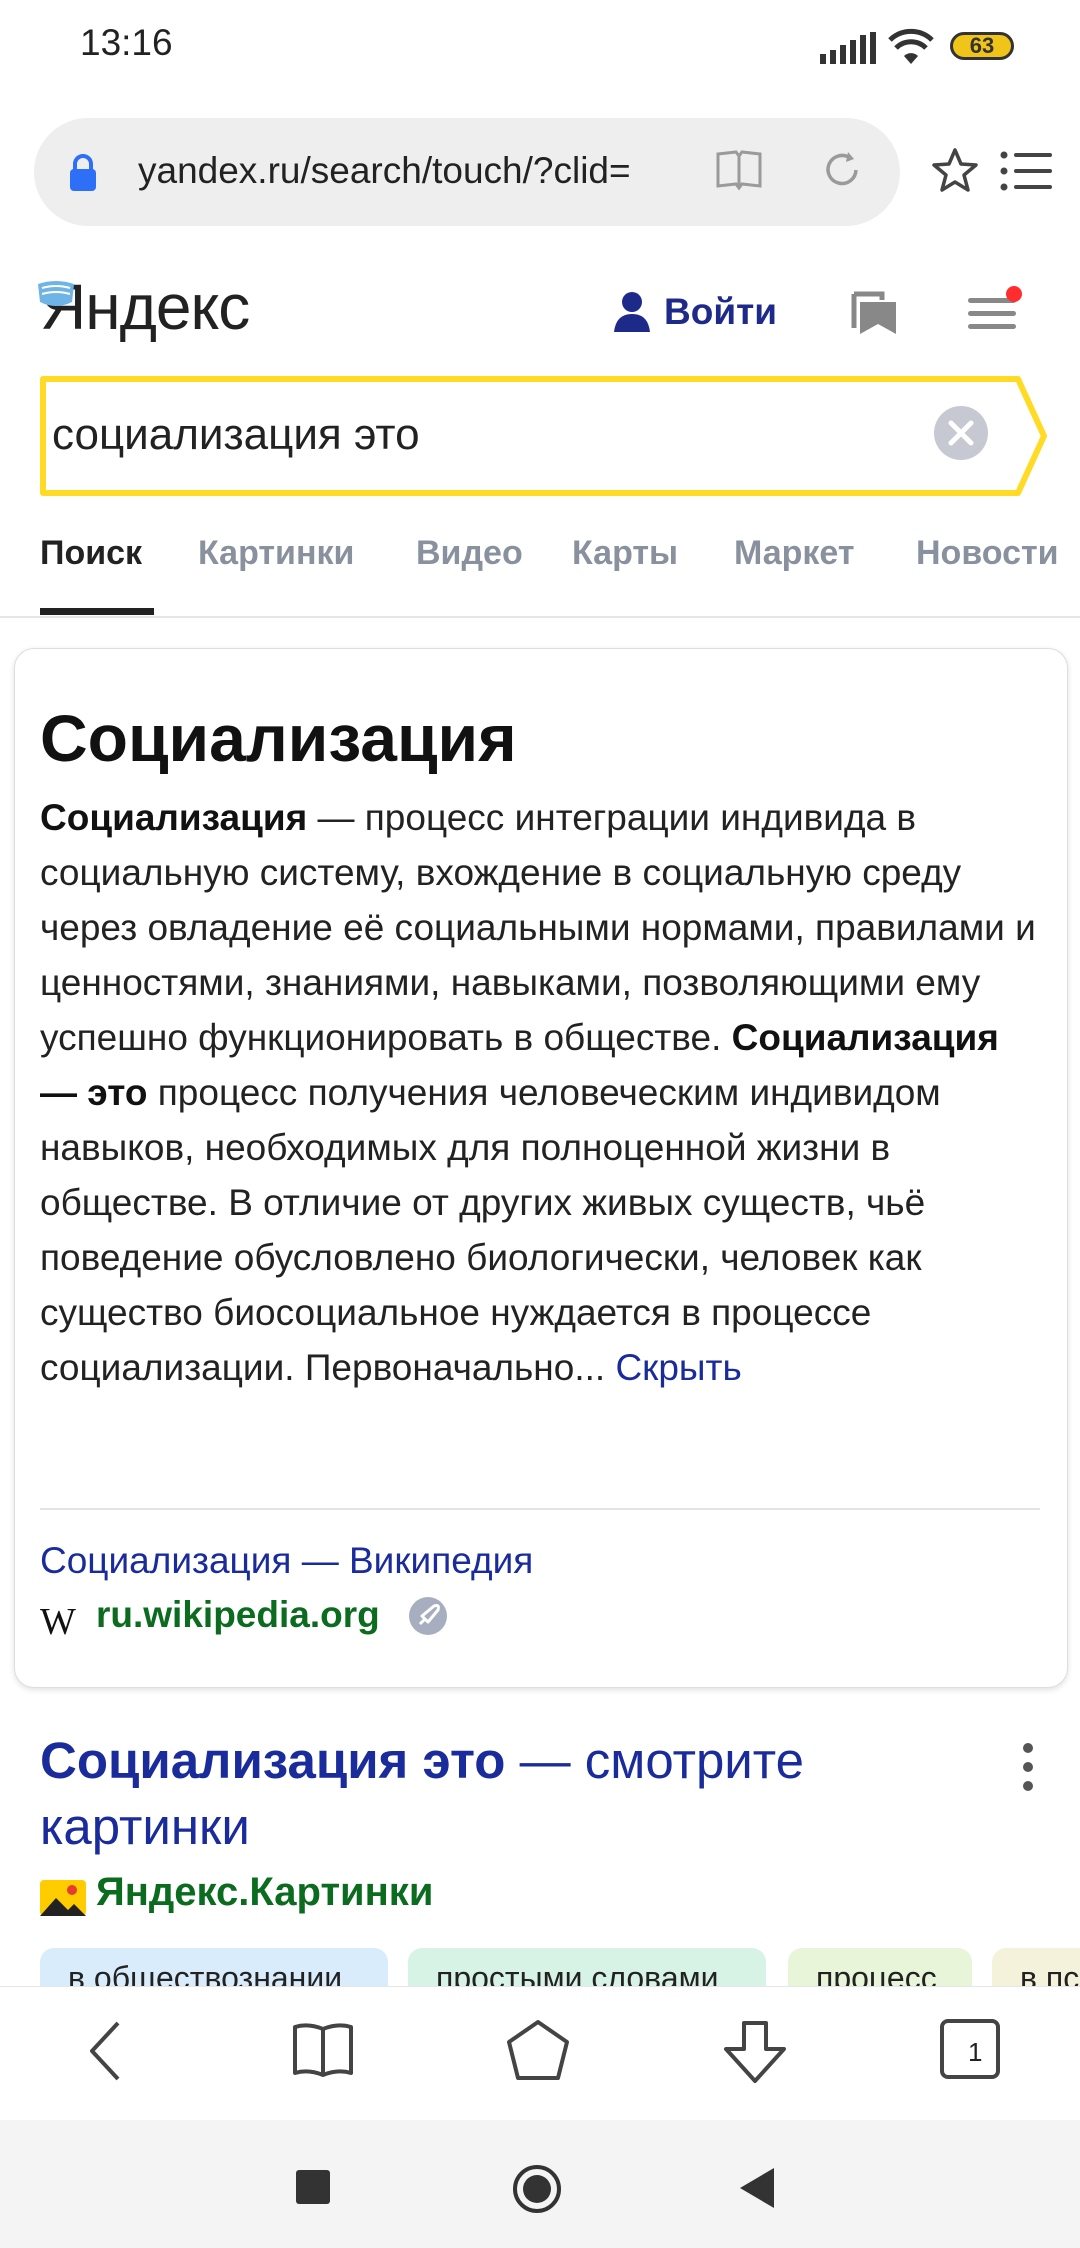  What do you see at coordinates (1014, 294) in the screenshot?
I see `notification-dot` at bounding box center [1014, 294].